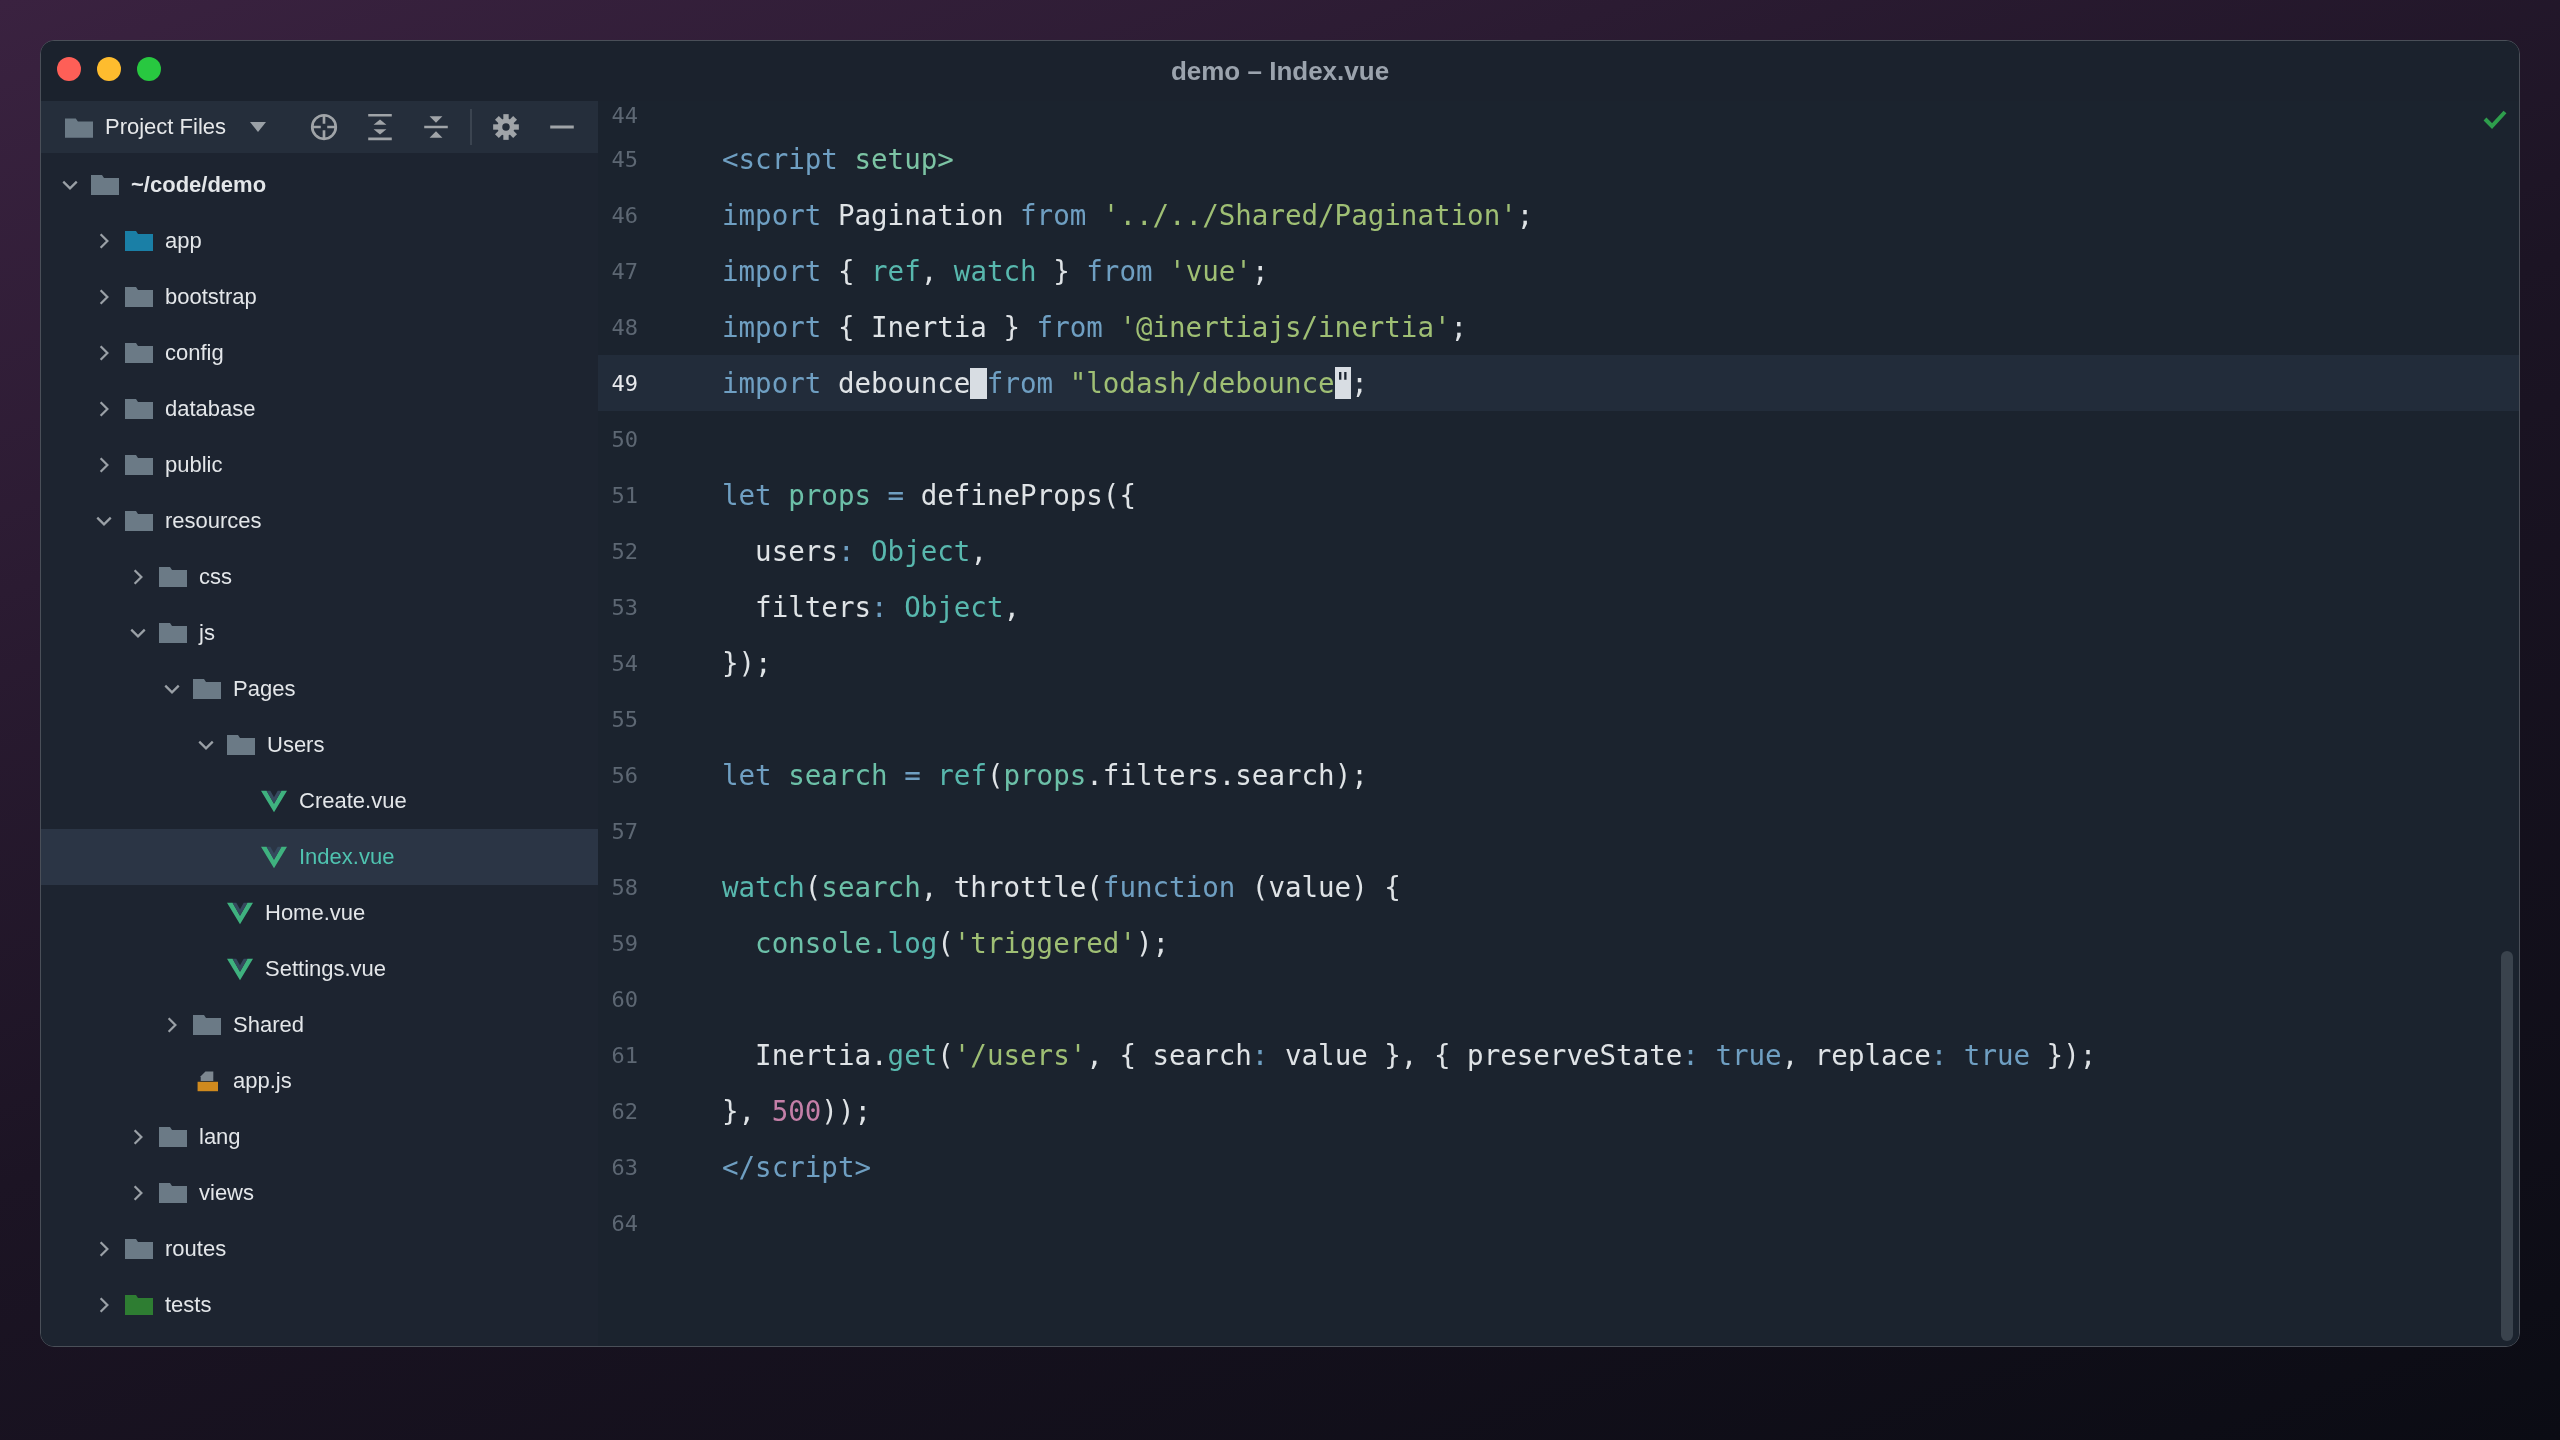  What do you see at coordinates (319, 409) in the screenshot?
I see `tree-item: database` at bounding box center [319, 409].